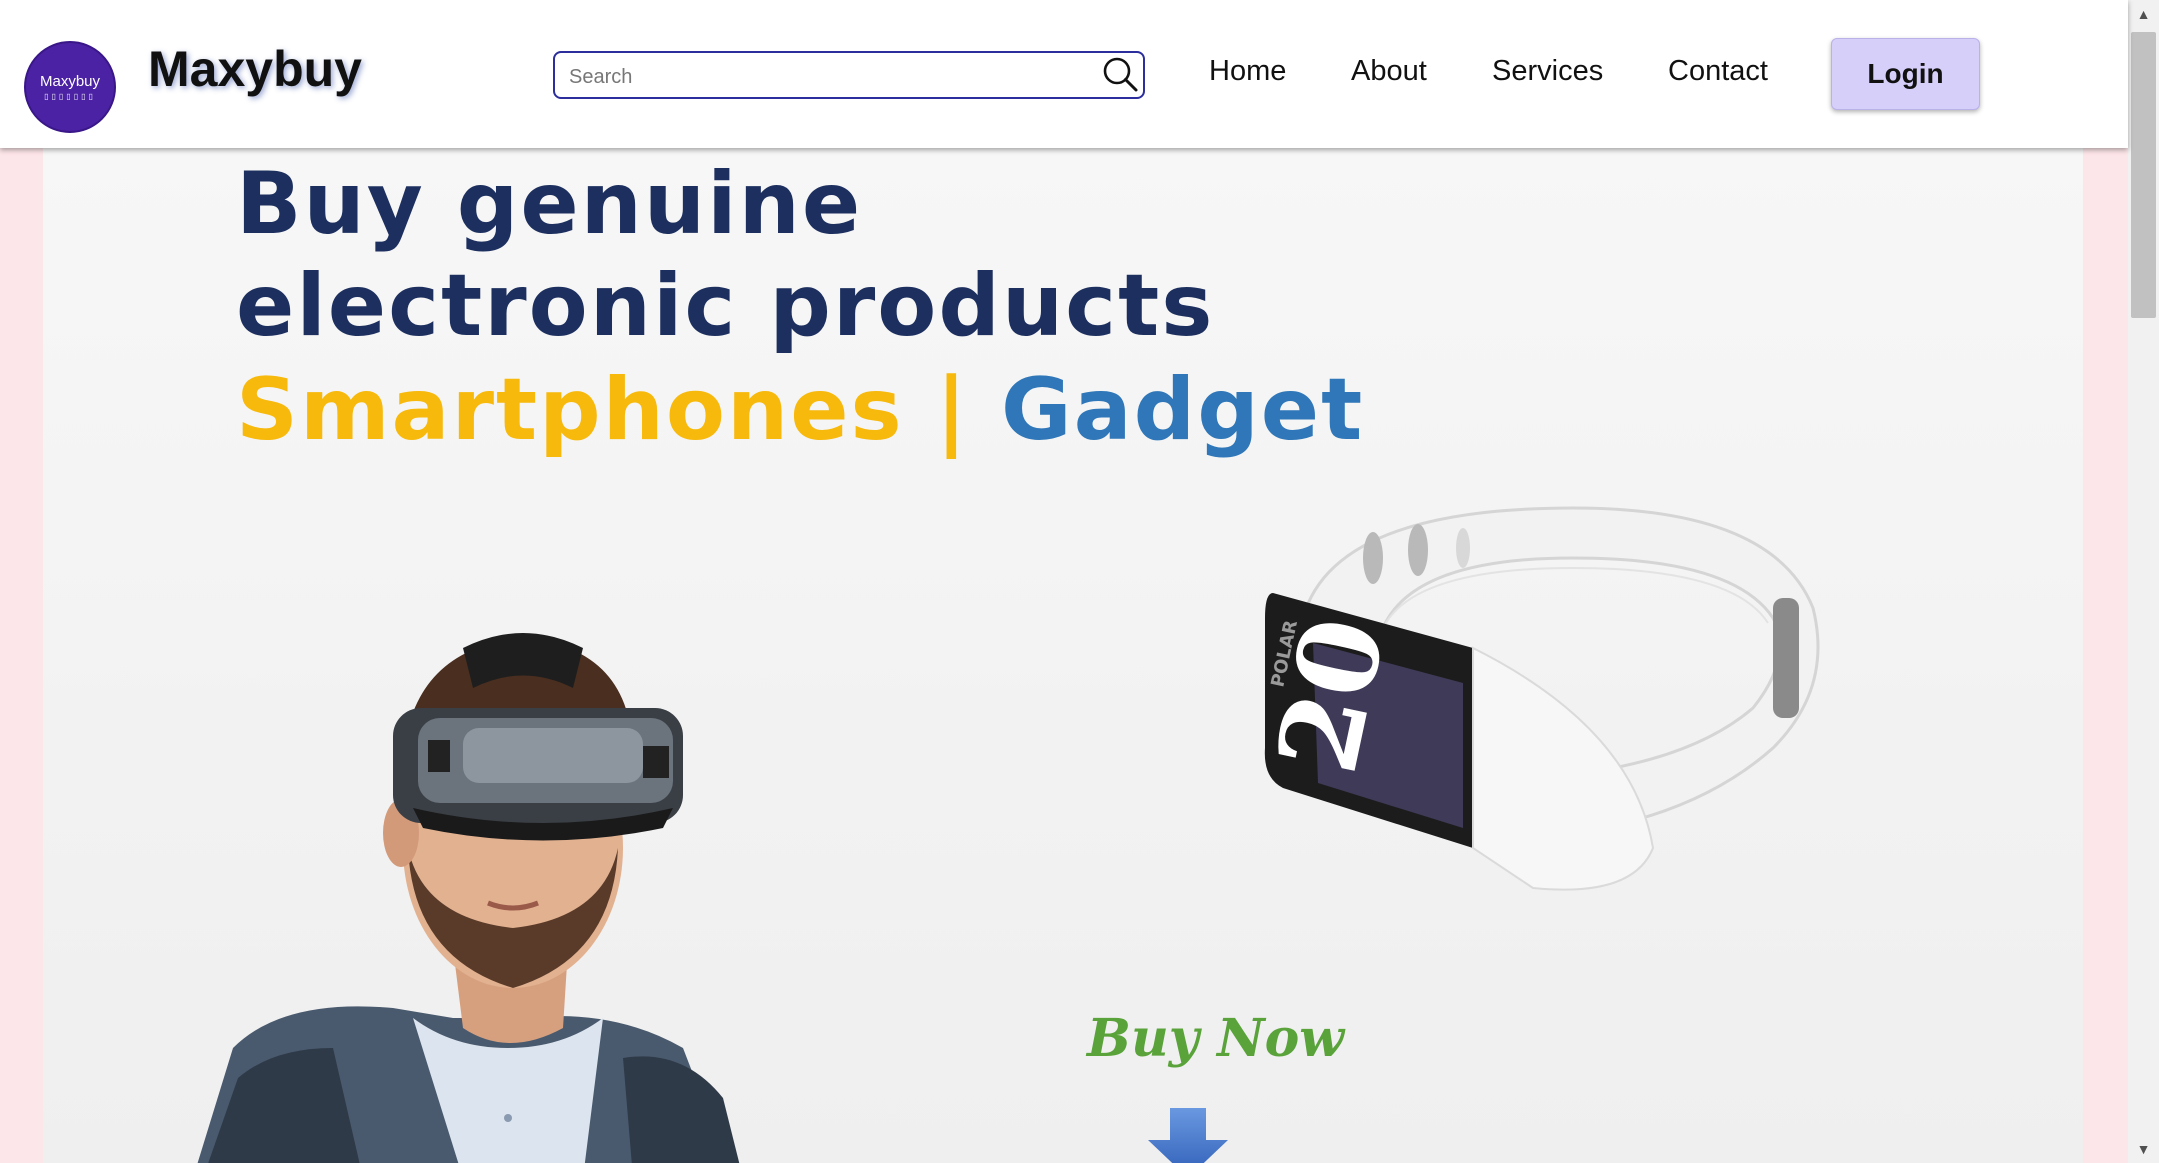 The width and height of the screenshot is (2159, 1163). I want to click on buy-now-link: Buy Now, so click(1215, 1038).